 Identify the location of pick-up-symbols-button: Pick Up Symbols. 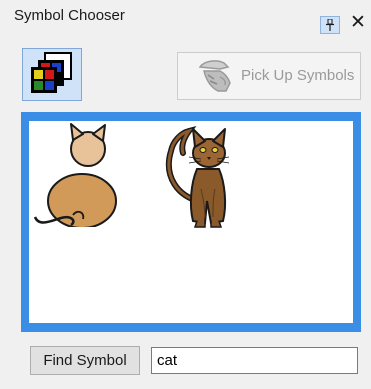
(269, 76).